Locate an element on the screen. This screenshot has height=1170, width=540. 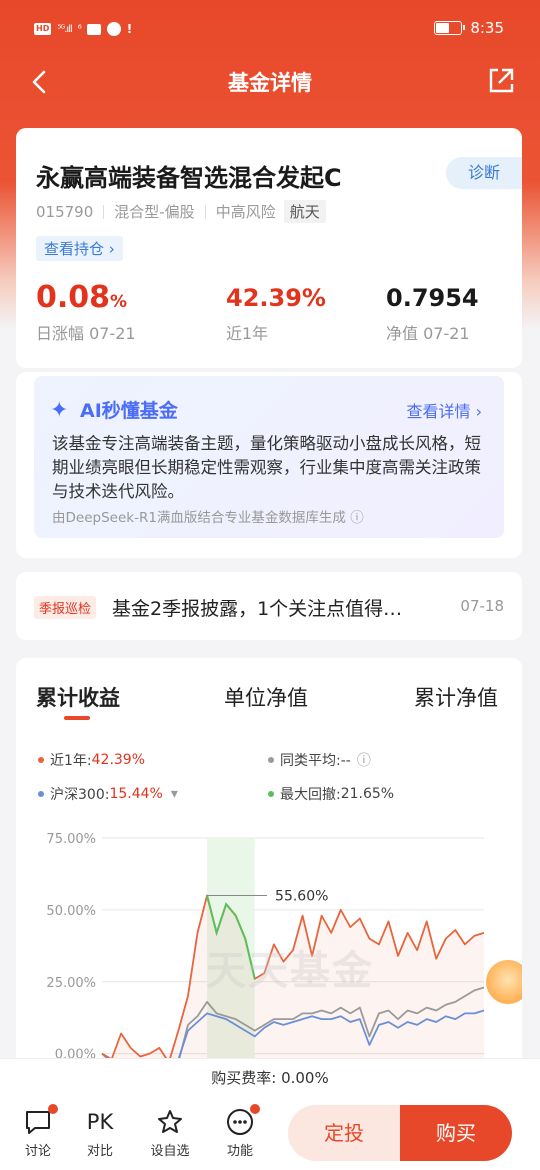
alert-icon: ! is located at coordinates (129, 29).